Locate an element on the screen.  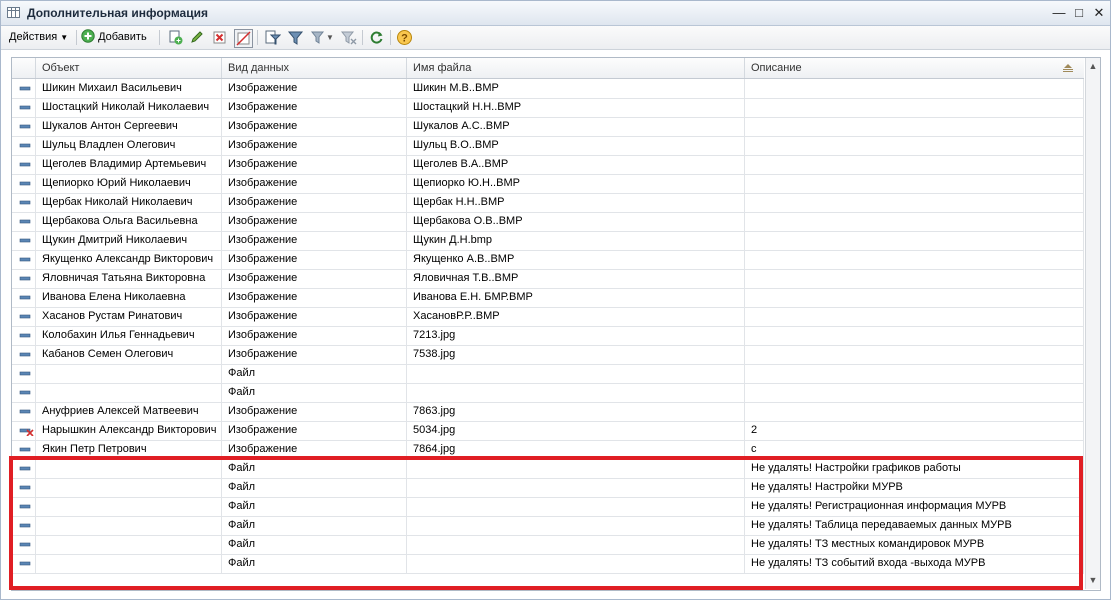
cell-object: Щеголев Владимир Артемьевич is located at coordinates (129, 164).